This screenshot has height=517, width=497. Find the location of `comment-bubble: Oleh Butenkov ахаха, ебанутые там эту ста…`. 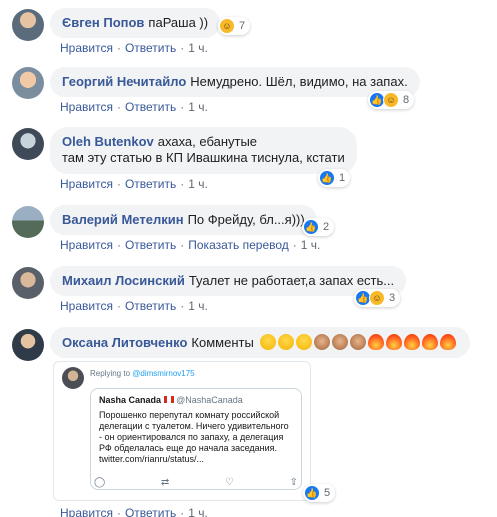

comment-bubble: Oleh Butenkov ахаха, ебанутые там эту ста… is located at coordinates (203, 150).